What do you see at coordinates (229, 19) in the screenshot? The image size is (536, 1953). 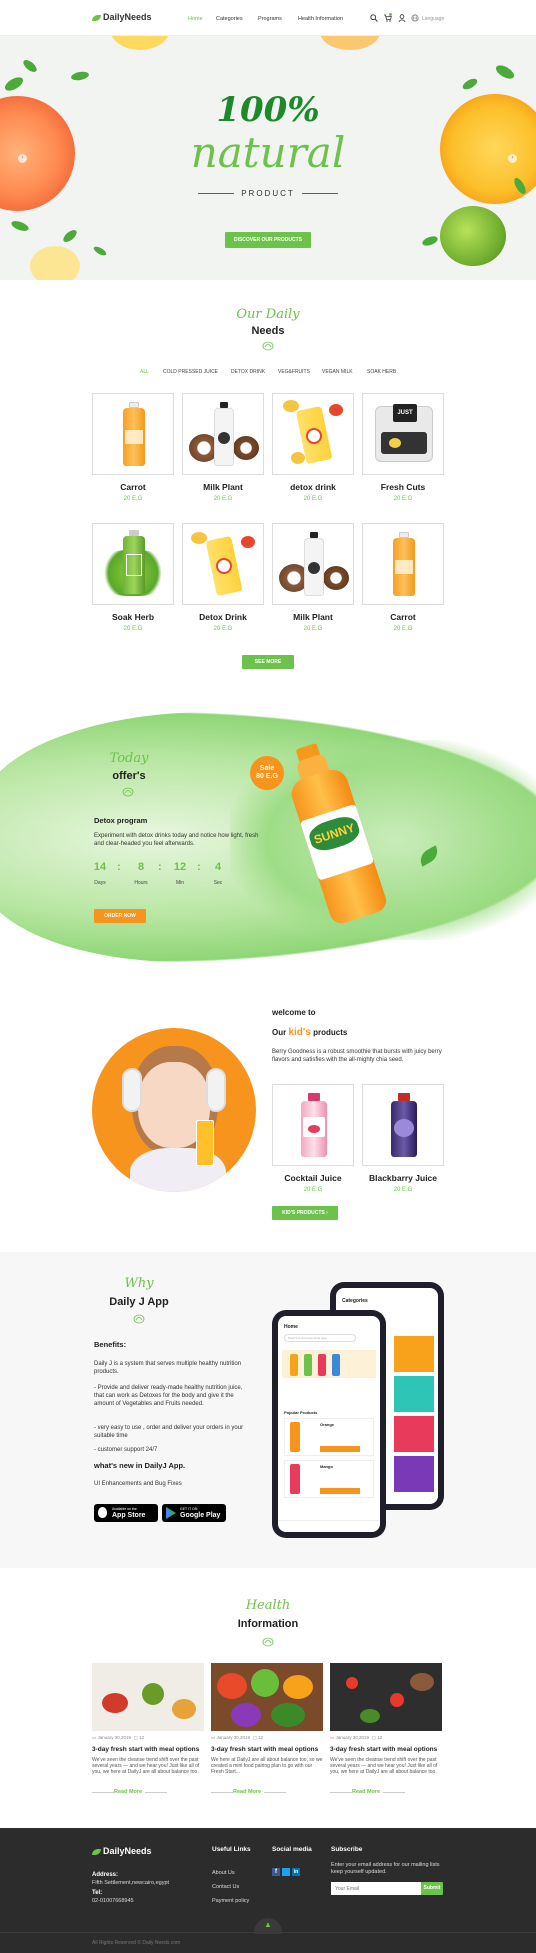 I see `nav-categories: Categories` at bounding box center [229, 19].